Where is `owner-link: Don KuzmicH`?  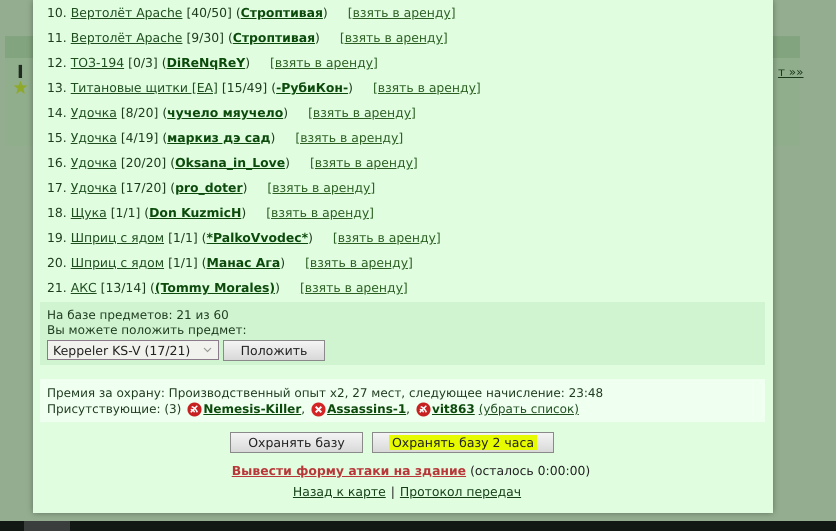 owner-link: Don KuzmicH is located at coordinates (195, 212).